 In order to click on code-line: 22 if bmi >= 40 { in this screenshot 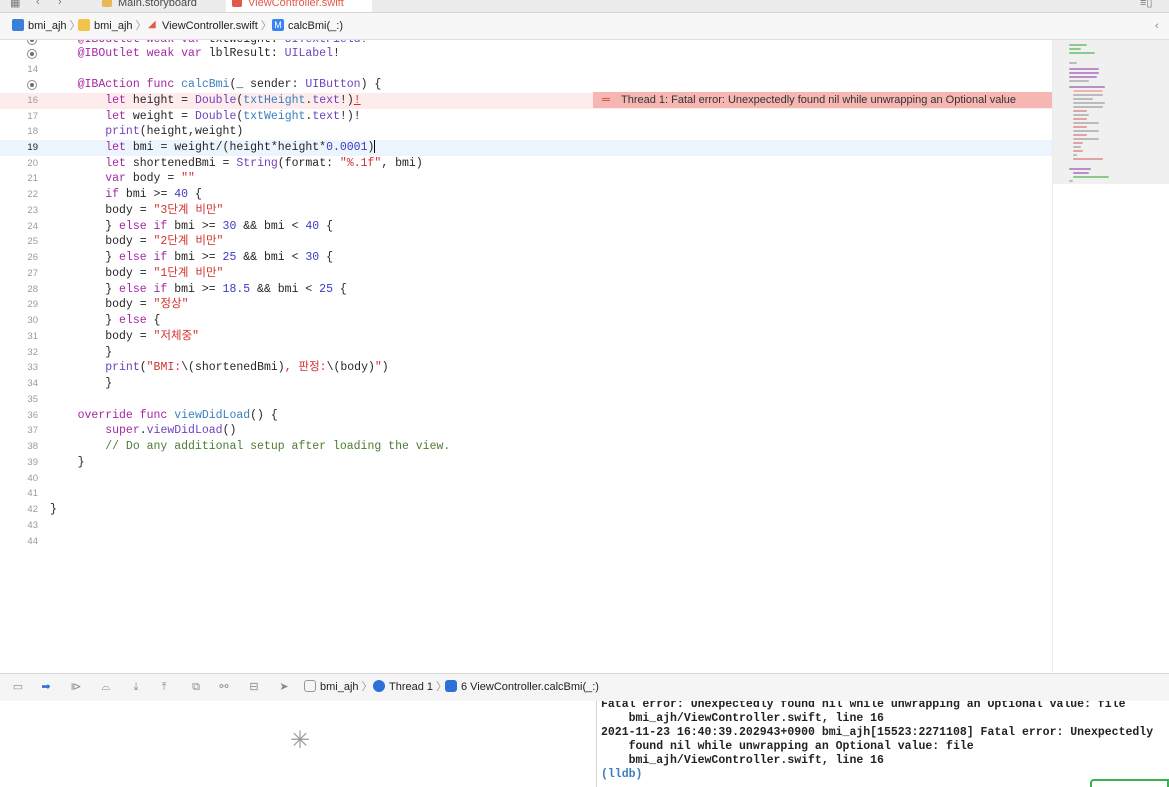, I will do `click(114, 194)`.